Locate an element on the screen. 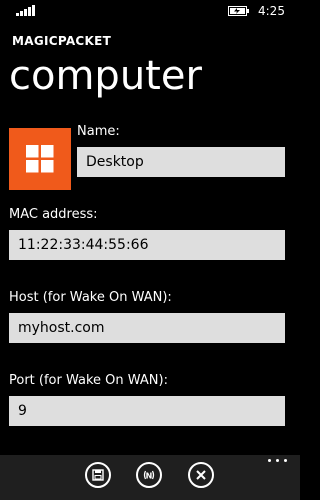  close-icon is located at coordinates (201, 475).